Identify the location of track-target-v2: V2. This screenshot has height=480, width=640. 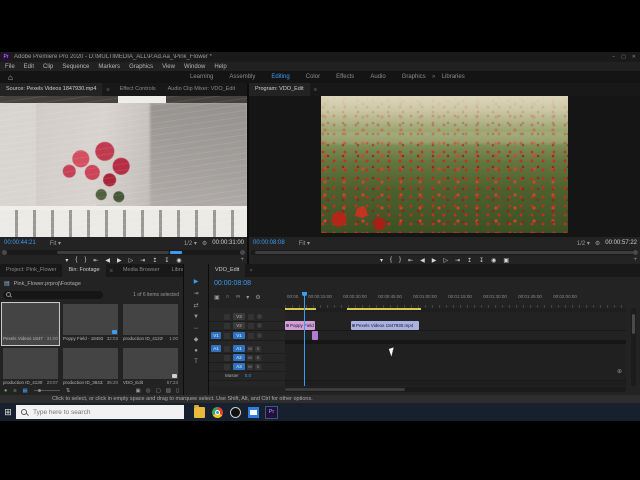
(239, 325).